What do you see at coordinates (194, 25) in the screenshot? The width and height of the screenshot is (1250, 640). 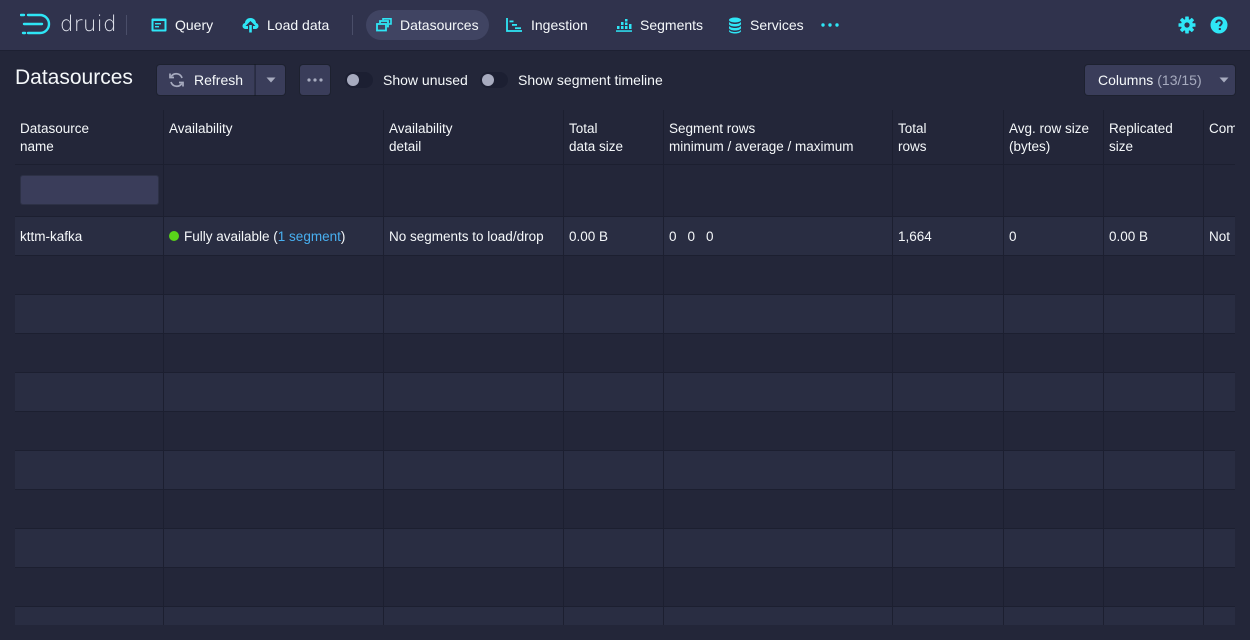 I see `nav-item-label: Query` at bounding box center [194, 25].